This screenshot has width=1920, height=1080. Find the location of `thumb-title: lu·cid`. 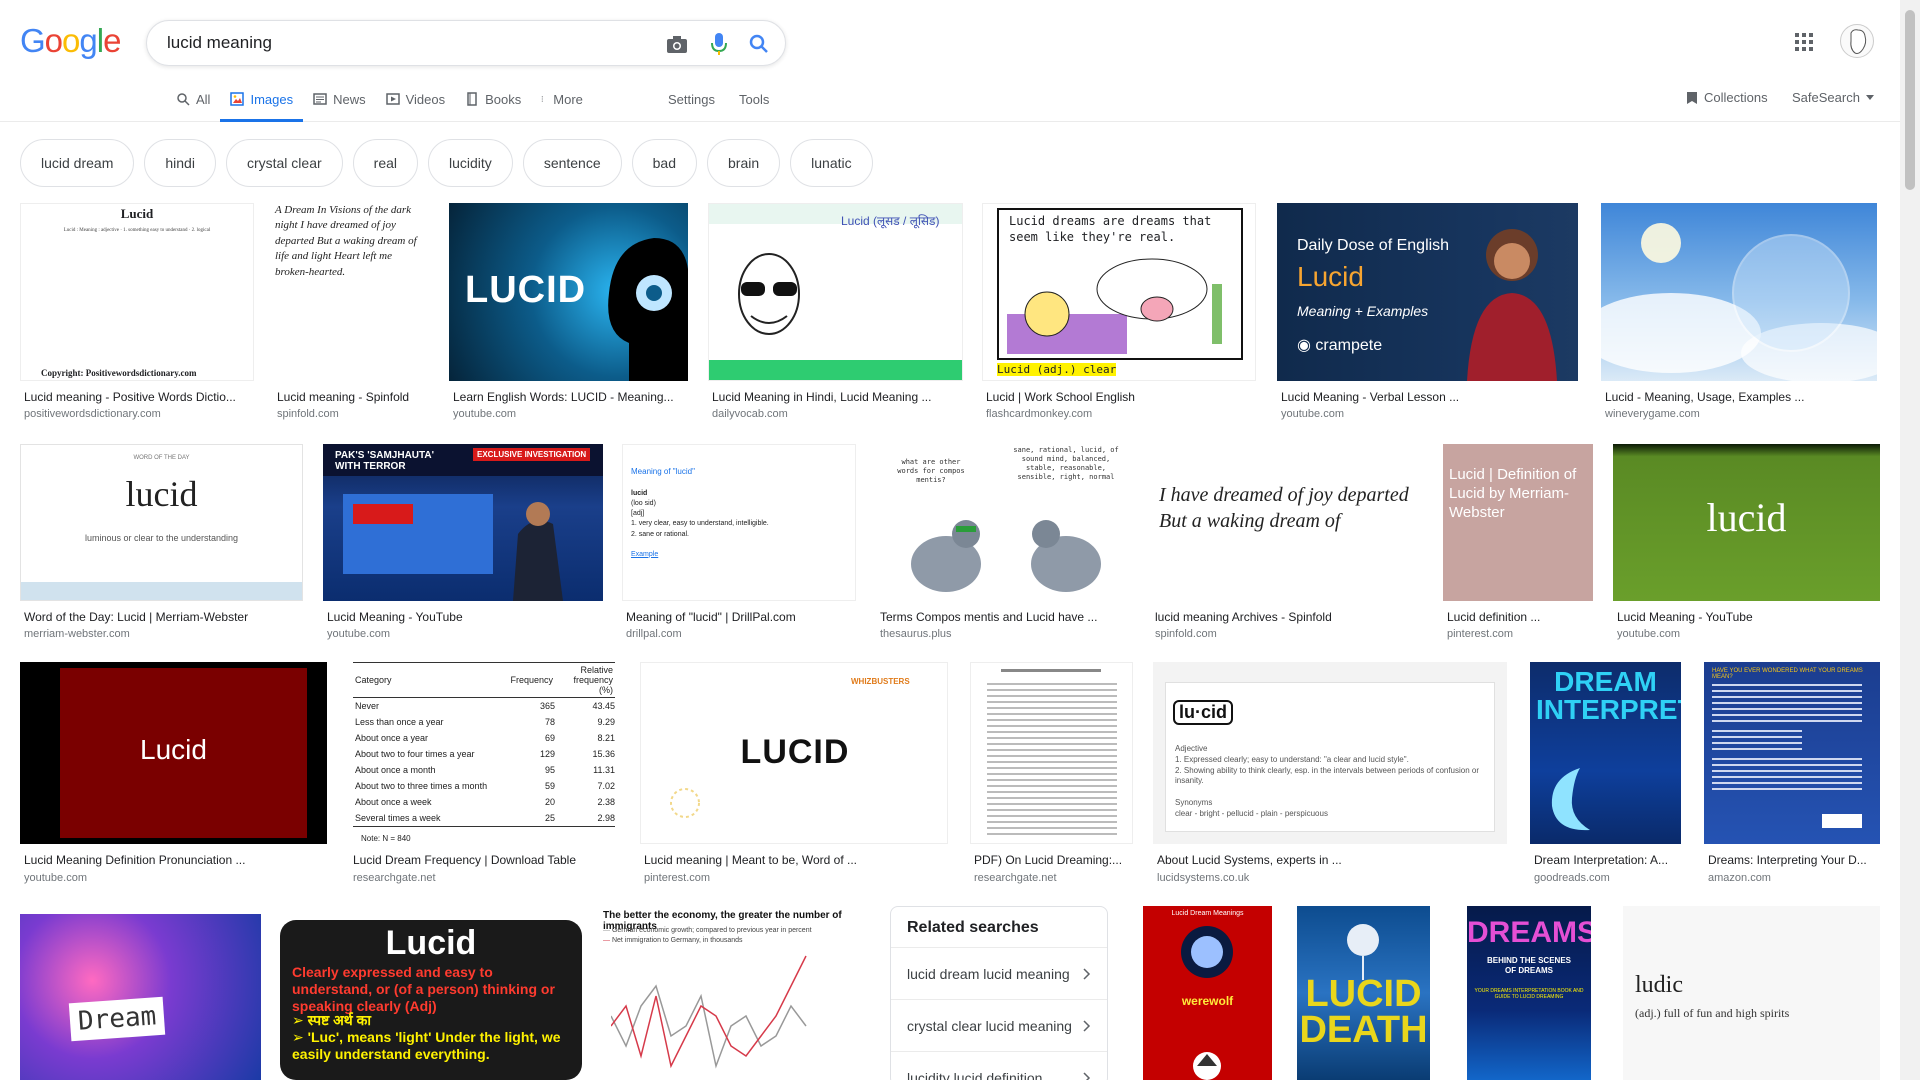

thumb-title: lu·cid is located at coordinates (1203, 712).